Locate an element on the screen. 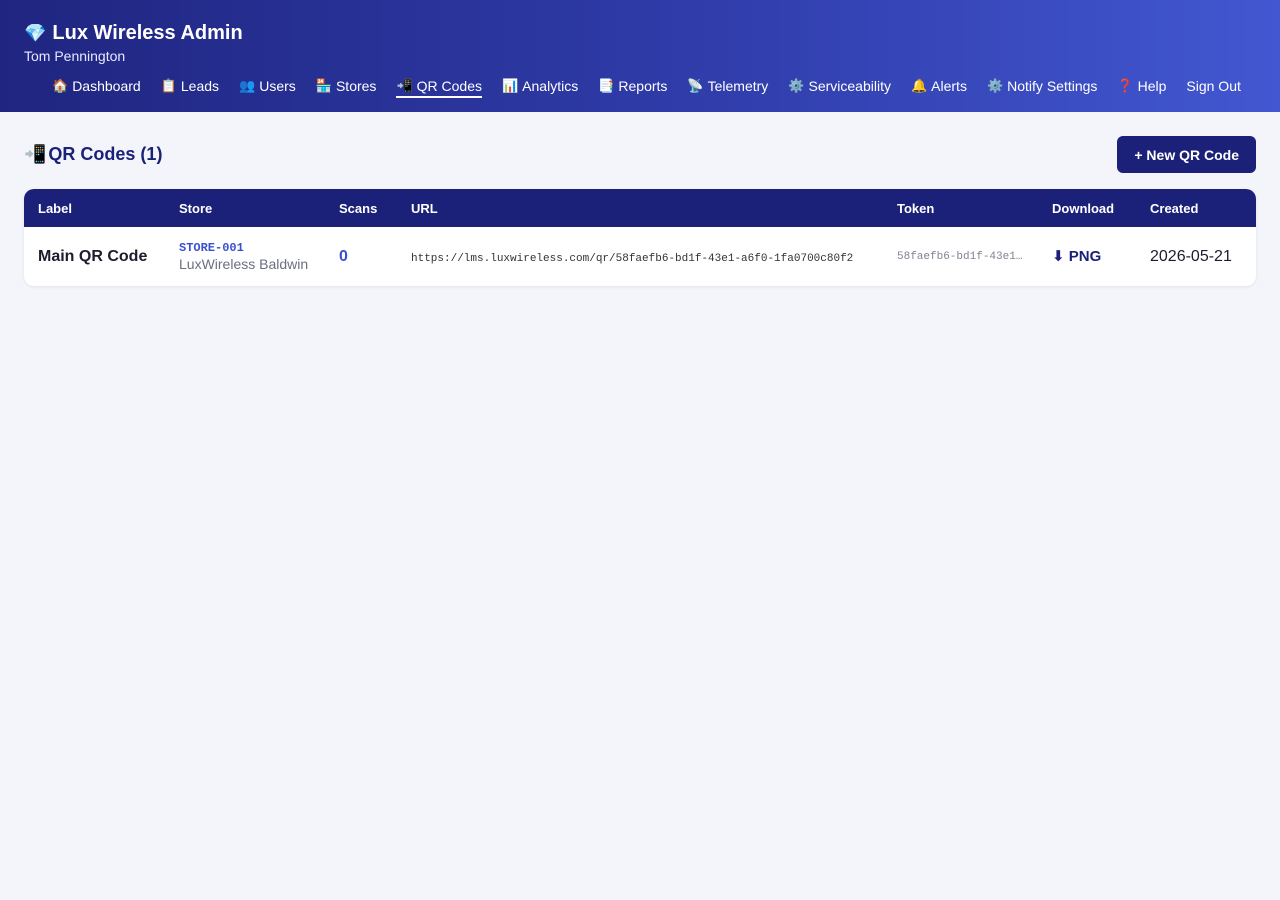 This screenshot has height=900, width=1280. cell-download: ⬇ PNG is located at coordinates (1087, 256).